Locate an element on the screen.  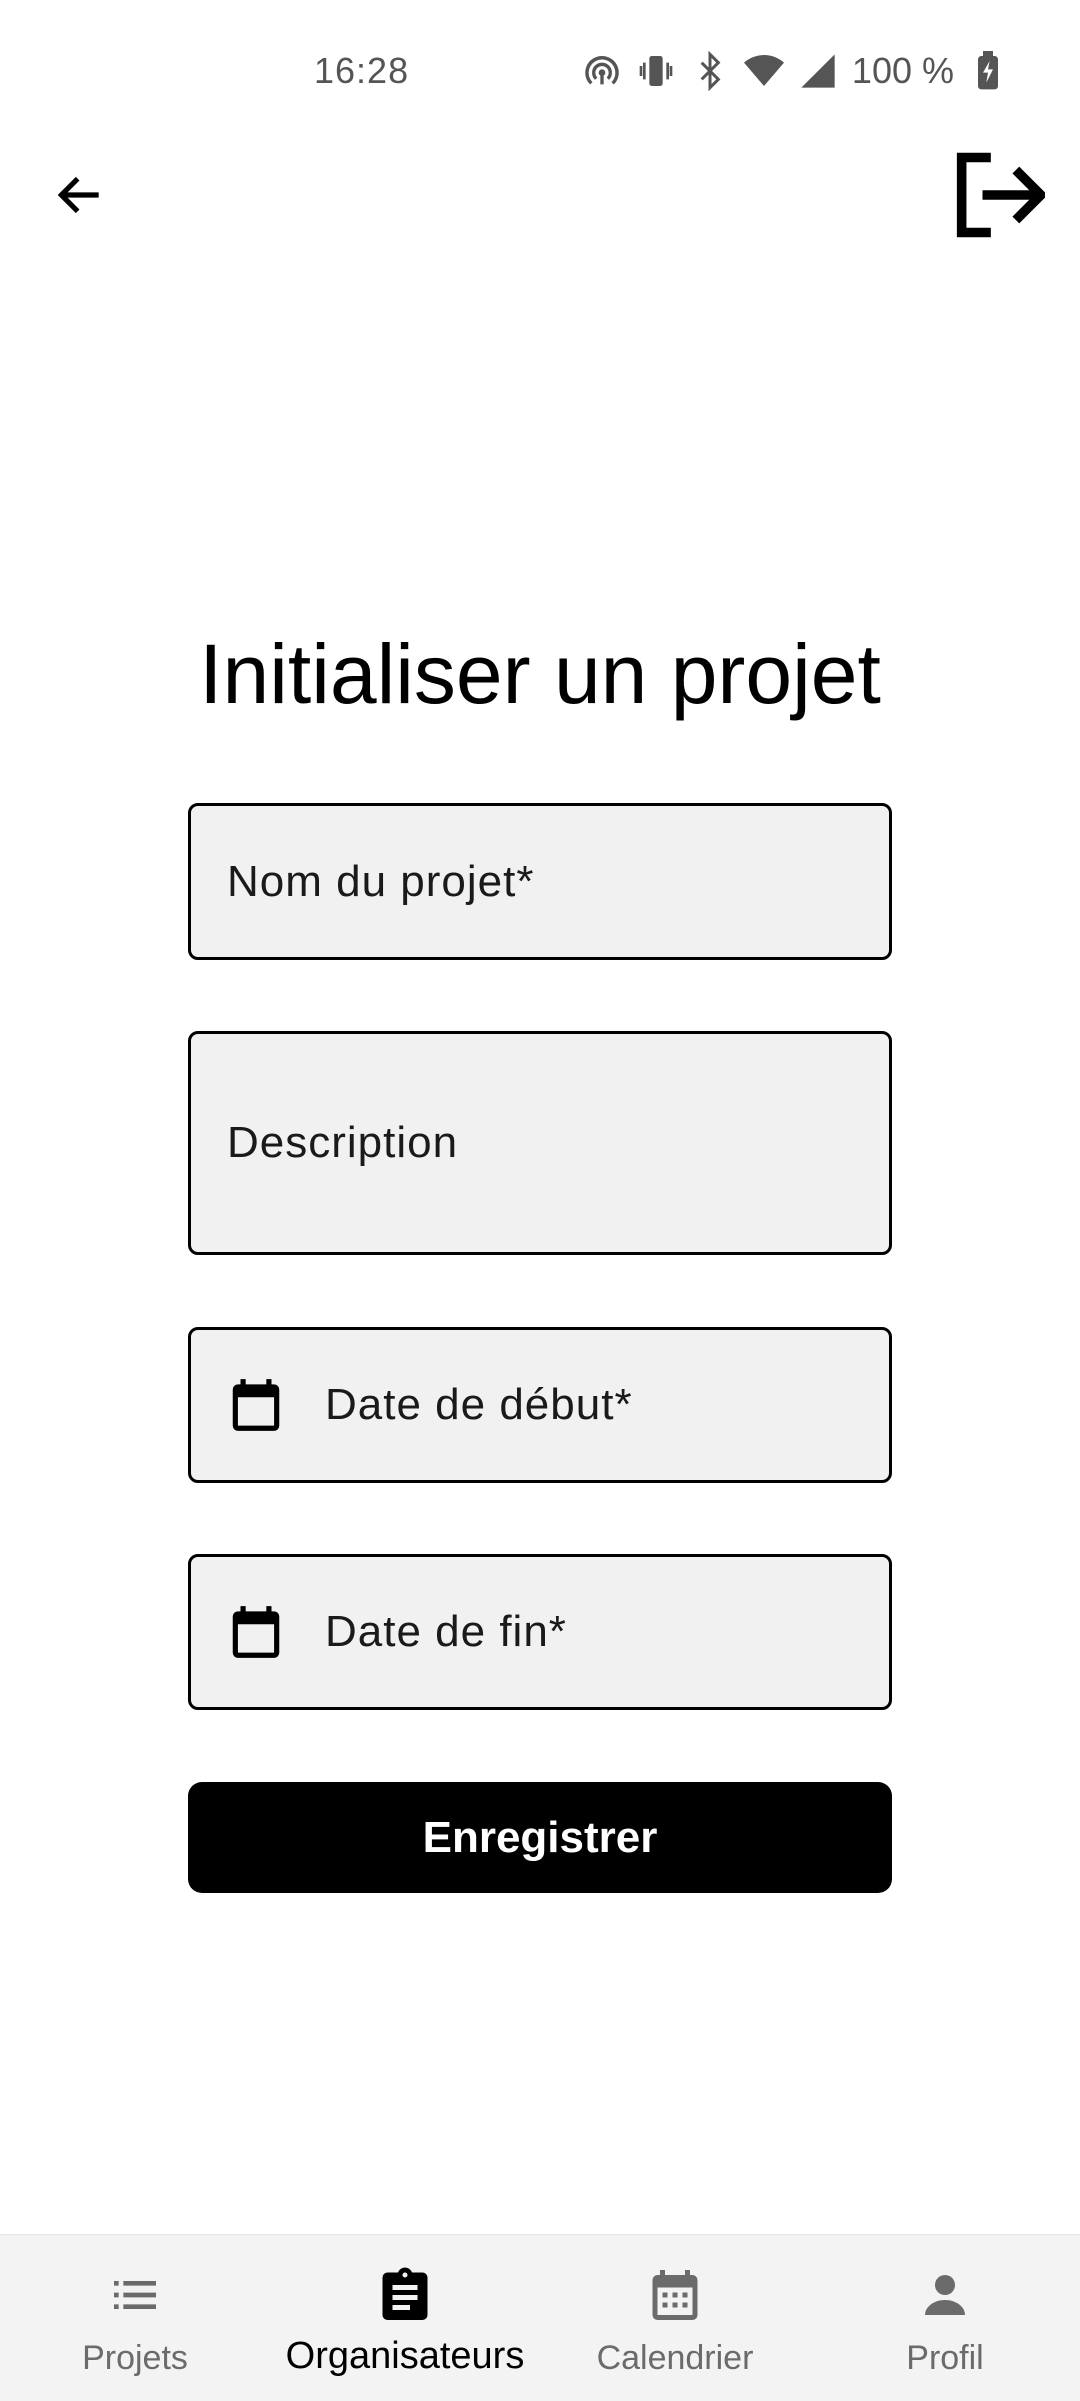
start-date-field is located at coordinates (540, 1405).